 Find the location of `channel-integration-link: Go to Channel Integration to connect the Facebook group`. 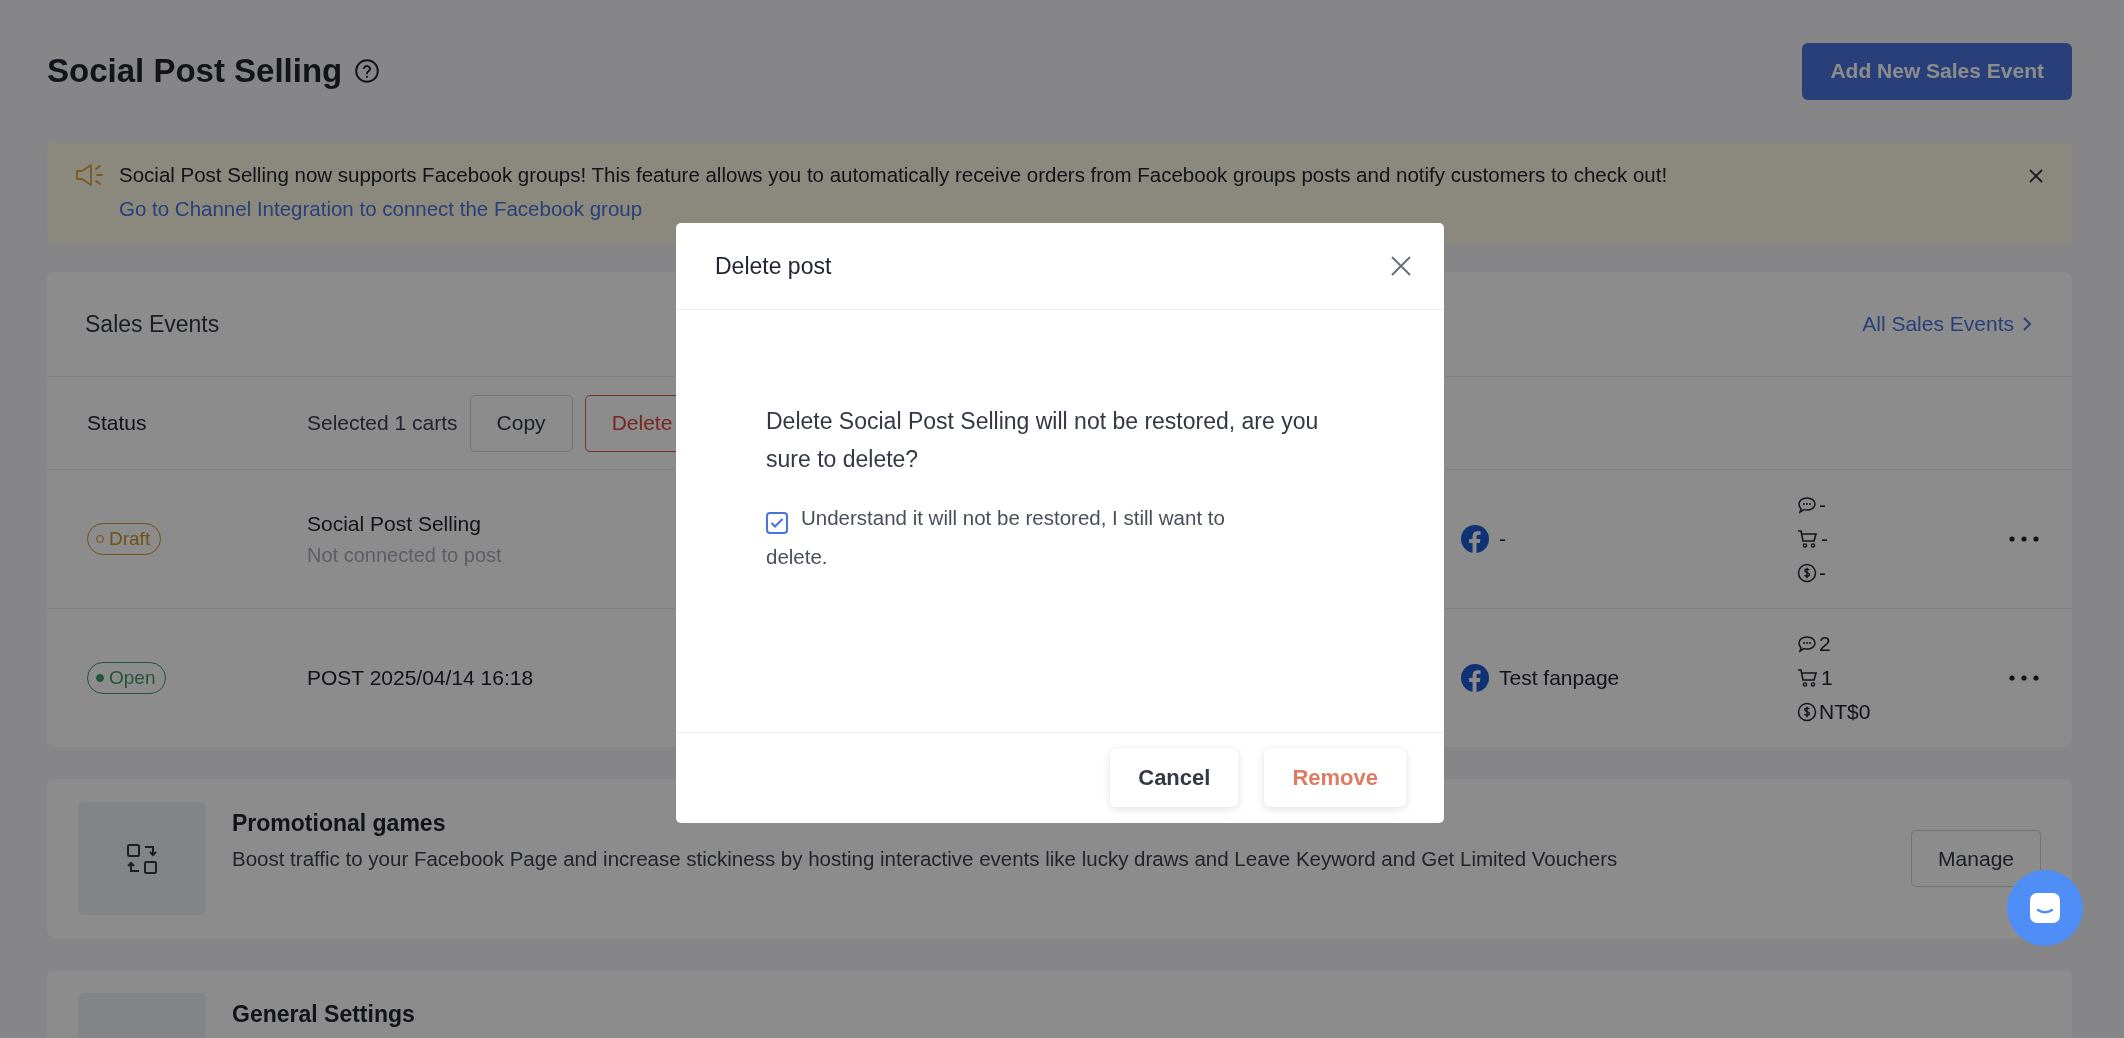

channel-integration-link: Go to Channel Integration to connect the Facebook group is located at coordinates (381, 208).